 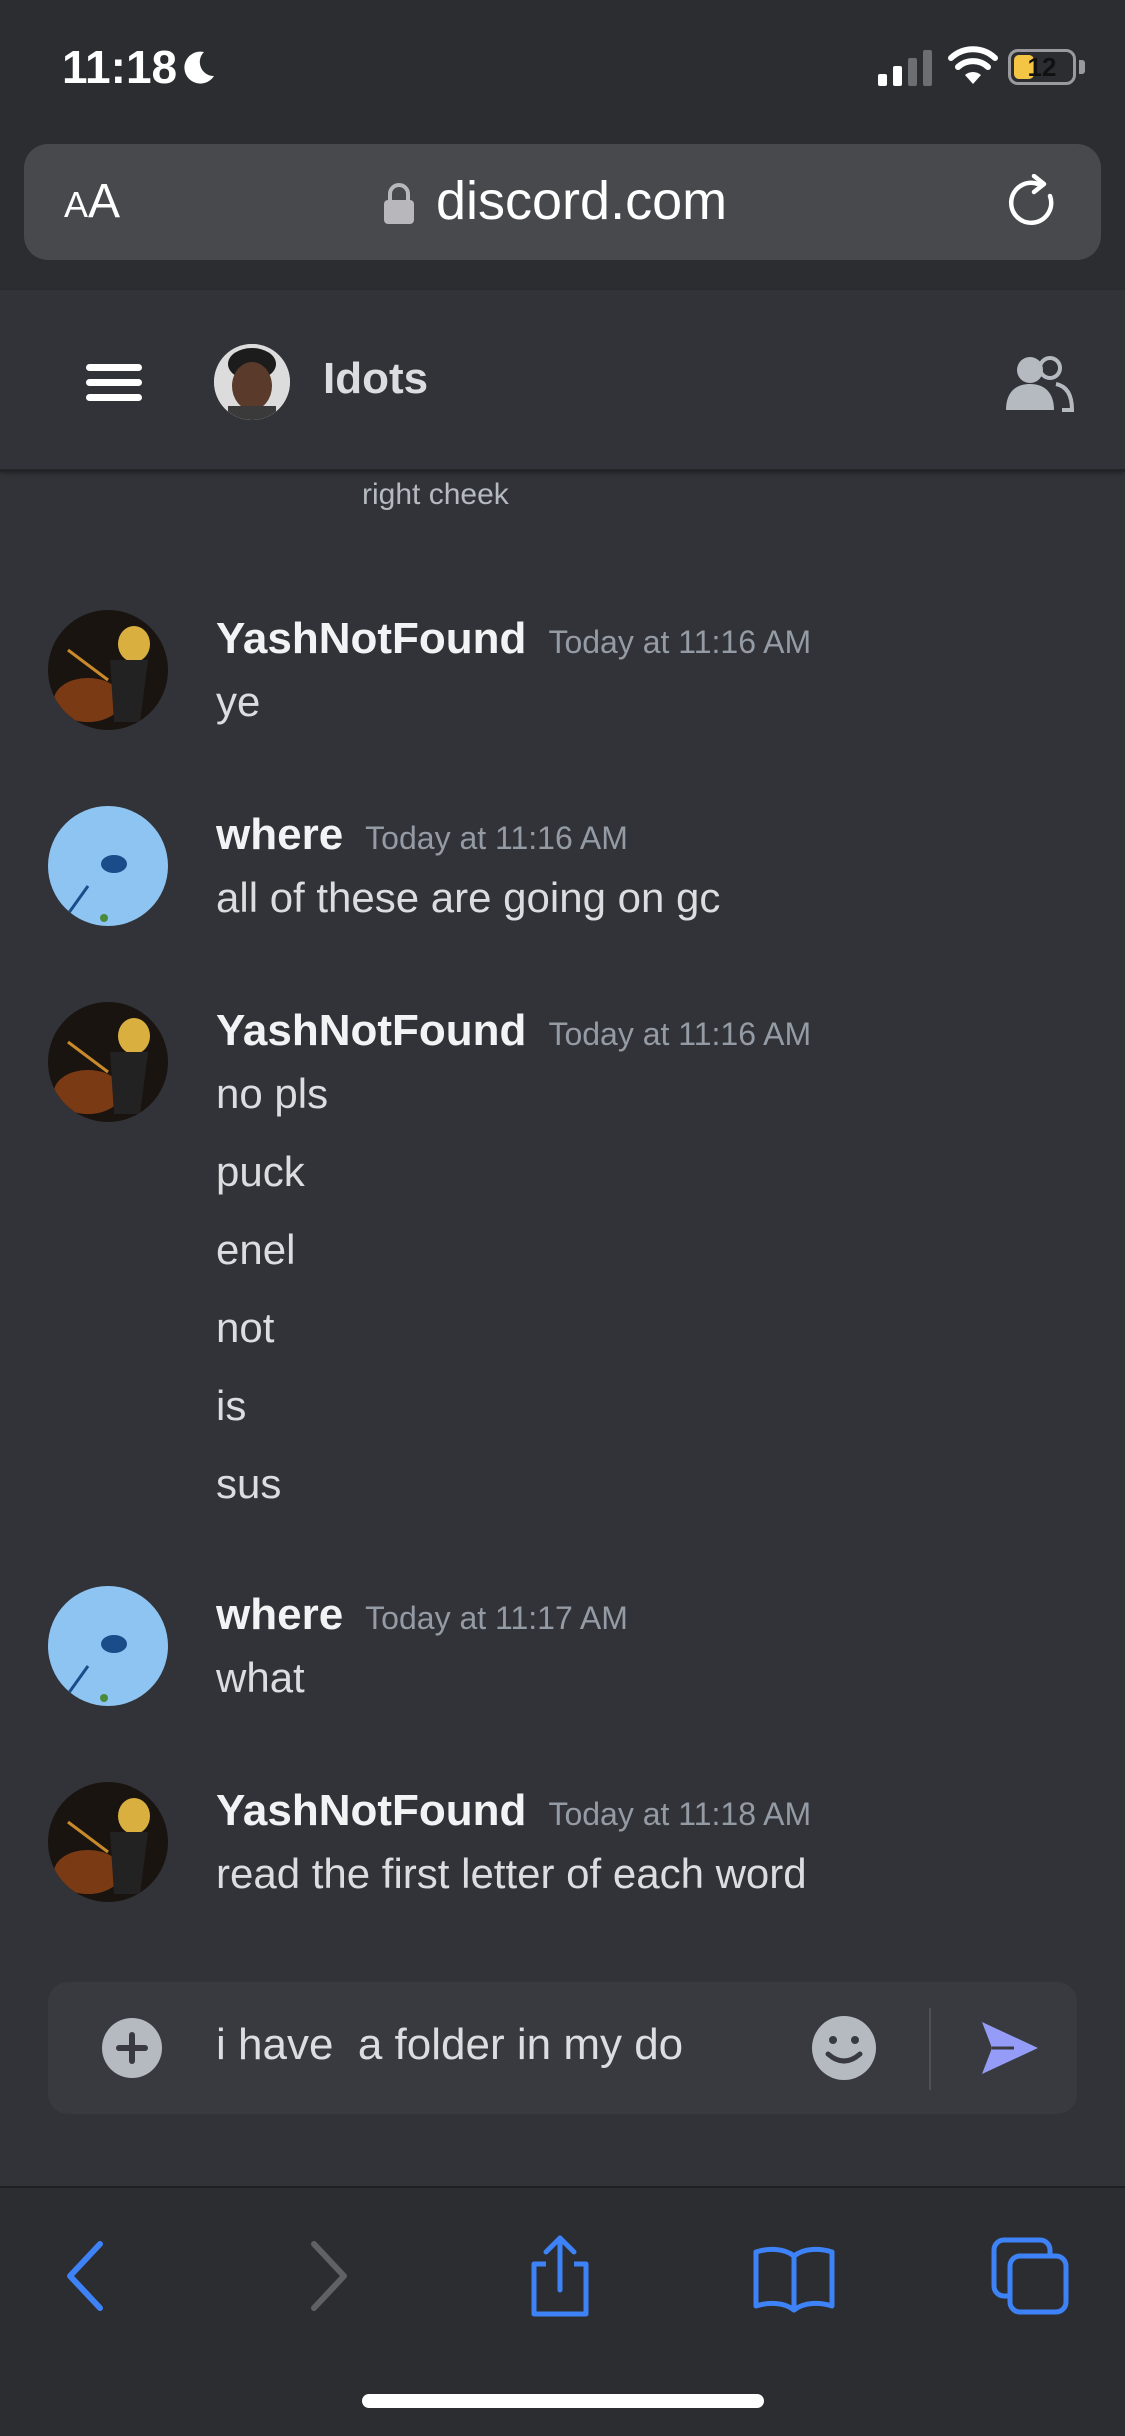 I want to click on message-text: ye, so click(x=238, y=701).